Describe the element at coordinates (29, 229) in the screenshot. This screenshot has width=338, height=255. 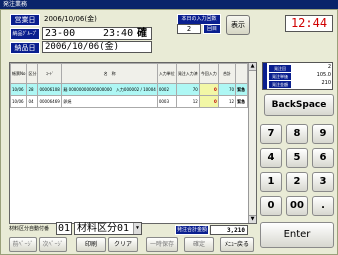
I see `category-label: 材料区分自動付番` at that location.